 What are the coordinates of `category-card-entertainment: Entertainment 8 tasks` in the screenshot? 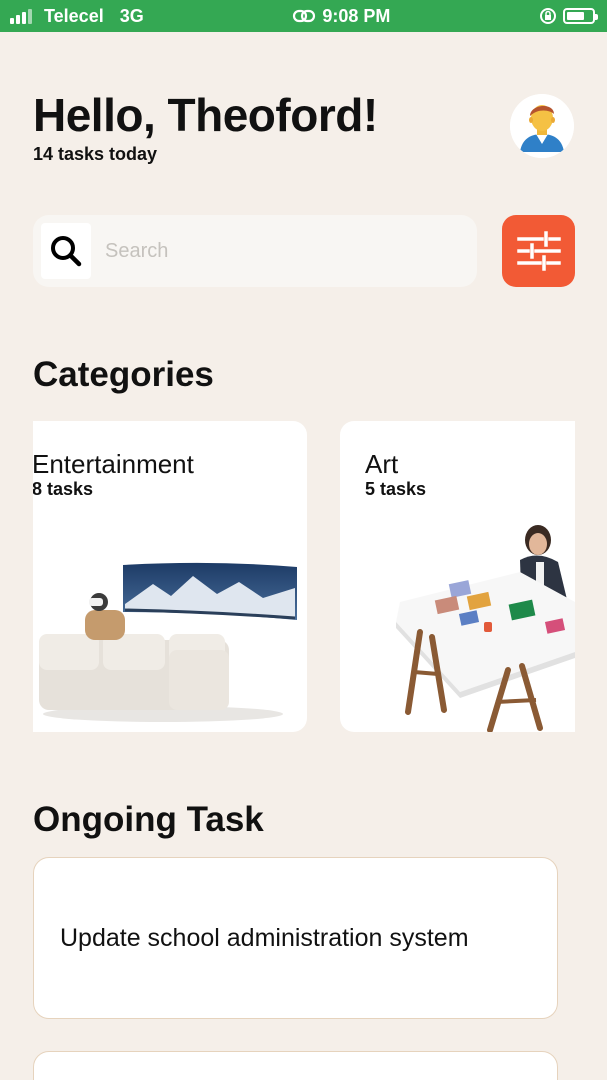 It's located at (170, 576).